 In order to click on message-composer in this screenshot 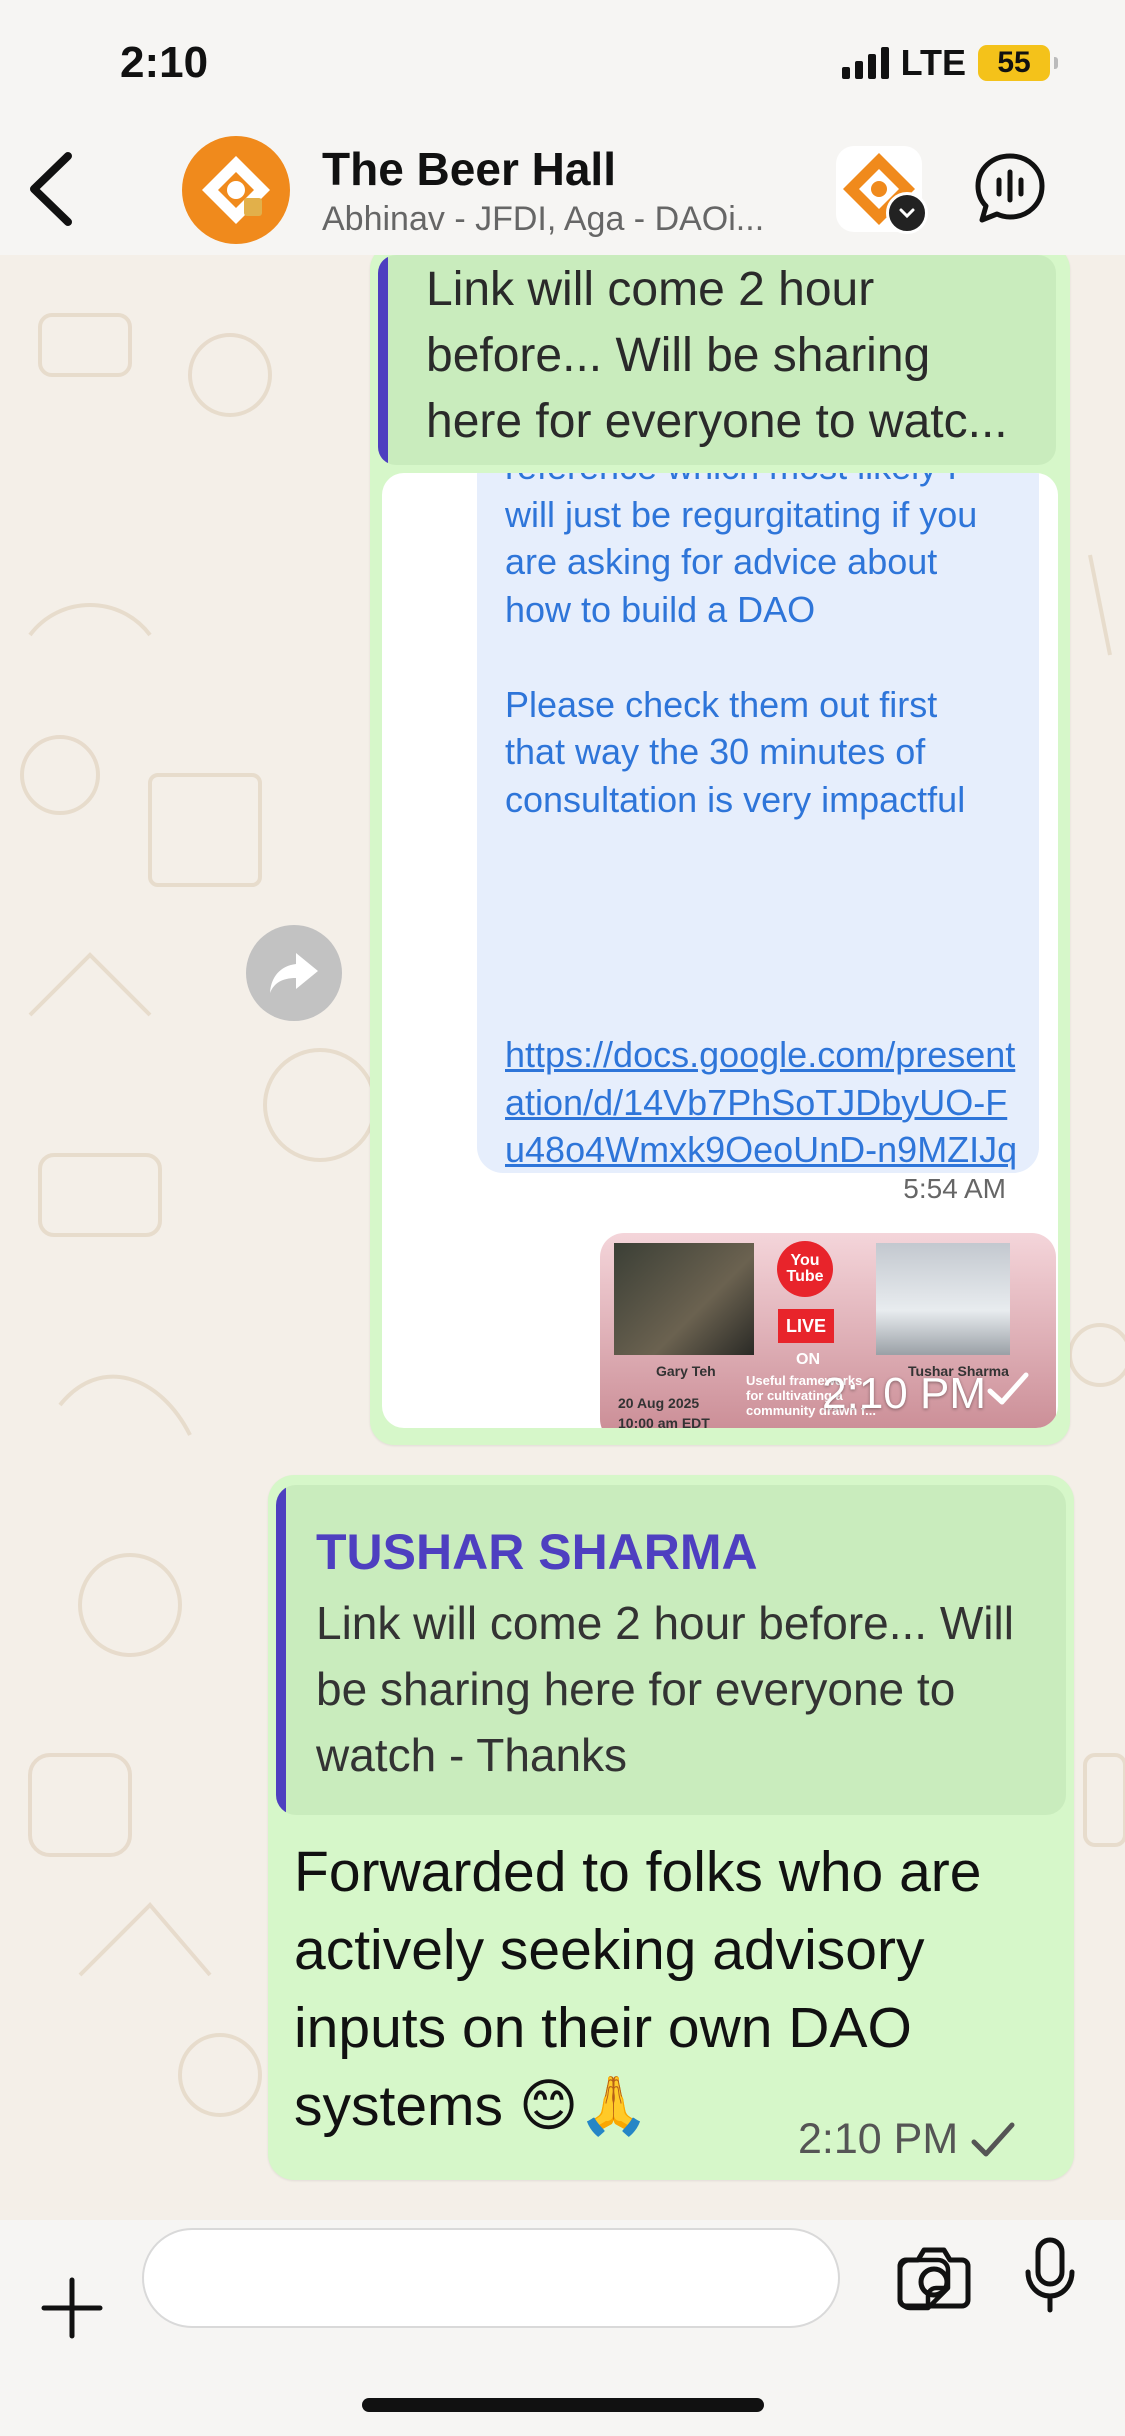, I will do `click(562, 2328)`.